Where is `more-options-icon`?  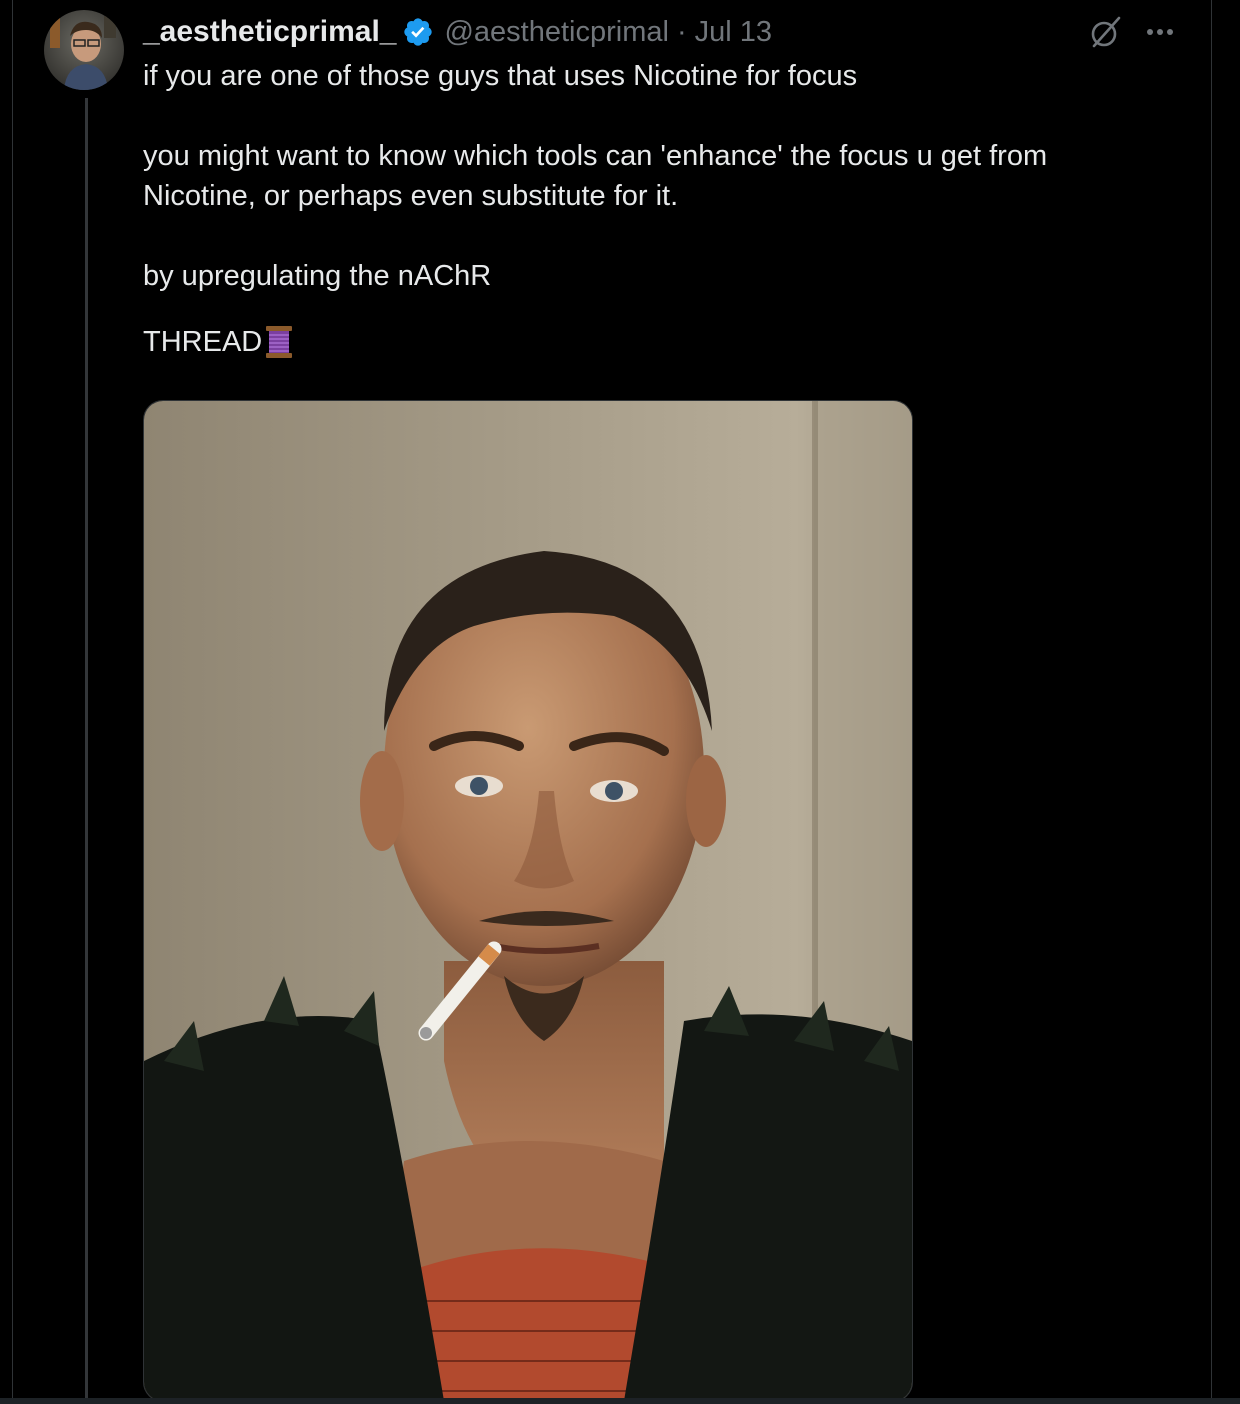 more-options-icon is located at coordinates (1160, 32).